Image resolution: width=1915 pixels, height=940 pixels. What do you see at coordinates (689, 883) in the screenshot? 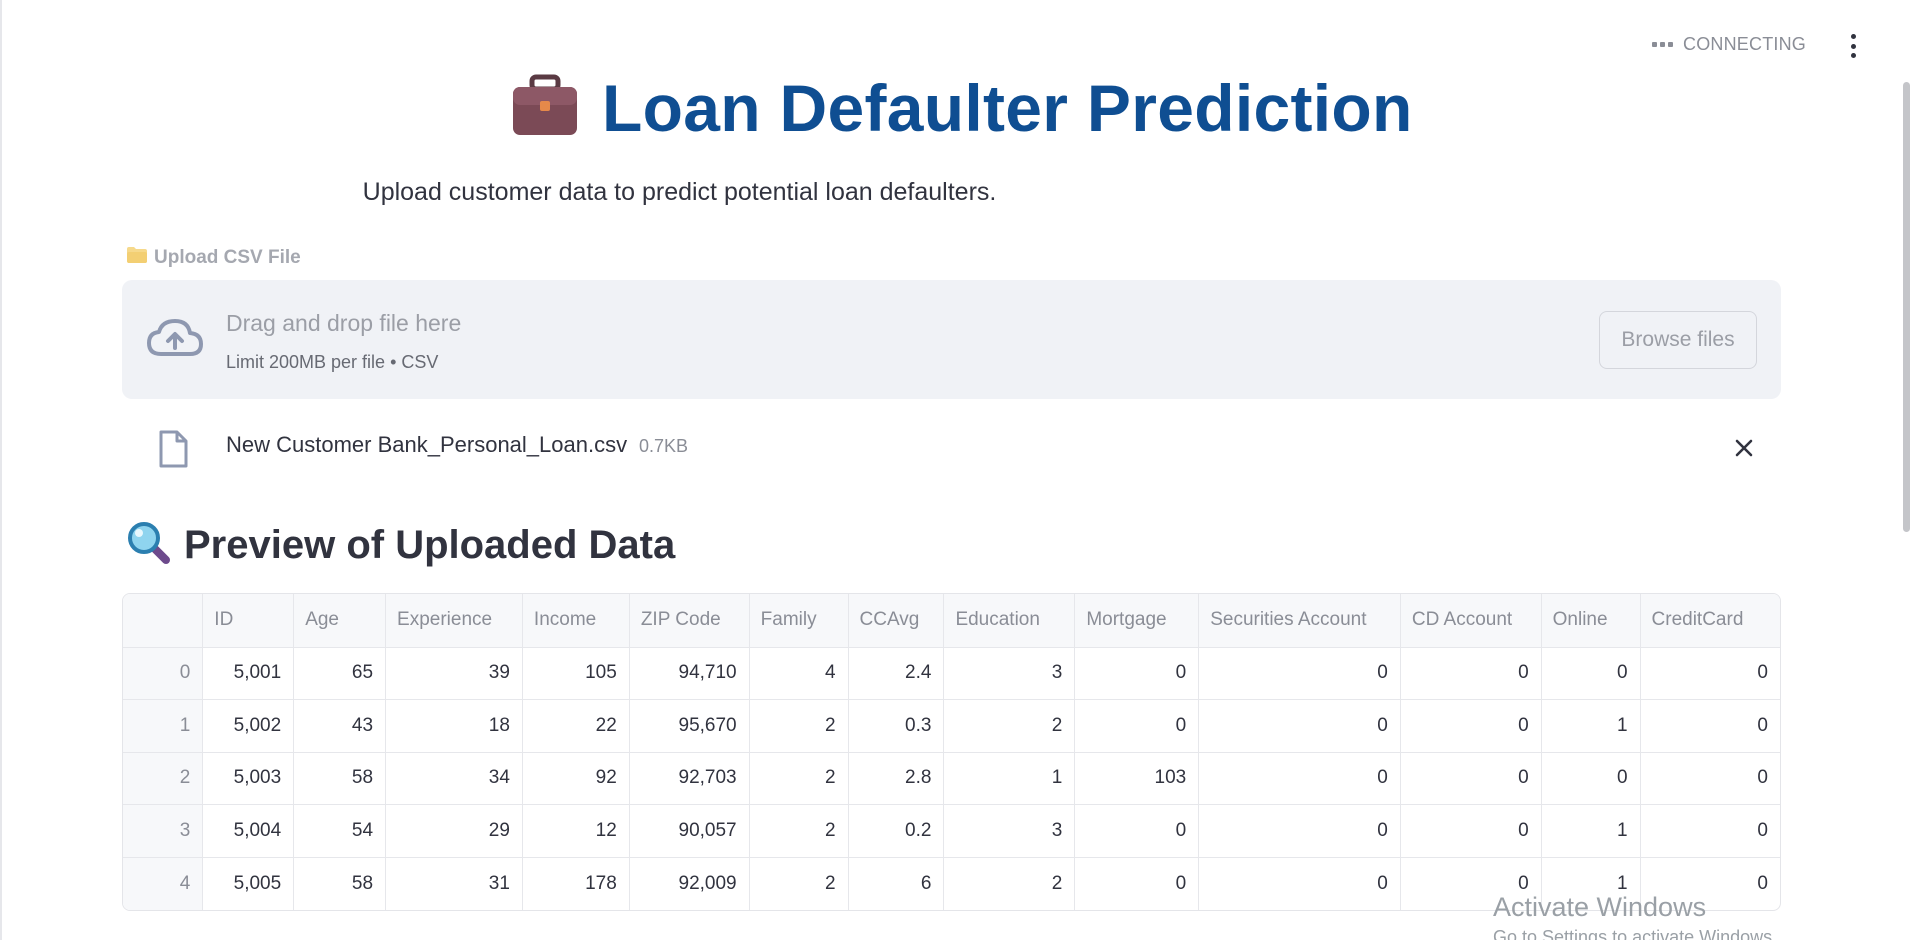
I see `table-cell: 92,009` at bounding box center [689, 883].